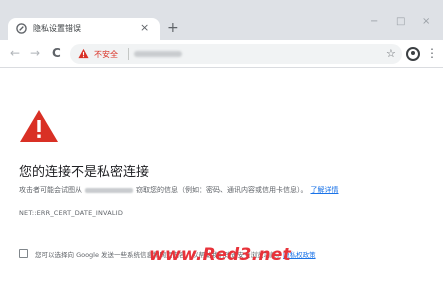 This screenshot has width=443, height=285. Describe the element at coordinates (84, 172) in the screenshot. I see `page-title: 您的连接不是私密连接` at that location.